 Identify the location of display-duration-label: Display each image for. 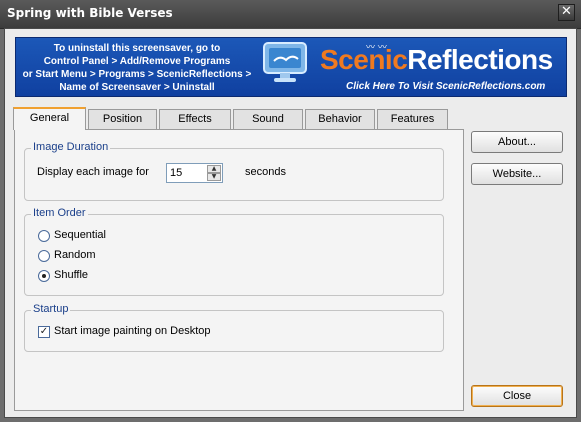
(93, 172).